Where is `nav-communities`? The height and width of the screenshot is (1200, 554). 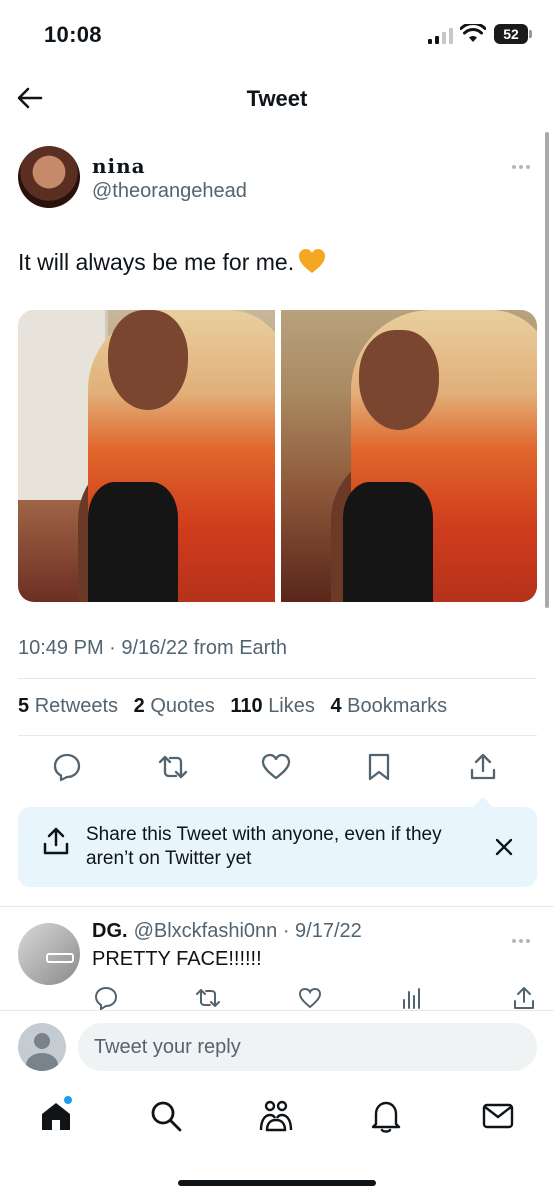
nav-communities is located at coordinates (276, 1116).